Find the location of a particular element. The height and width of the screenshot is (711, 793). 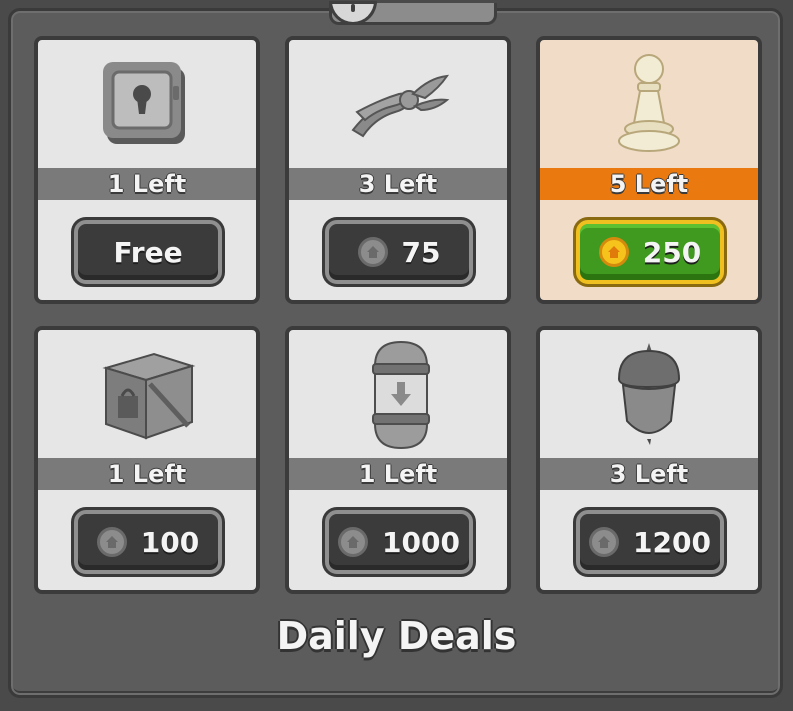

buy-button-2: 75 is located at coordinates (399, 252).